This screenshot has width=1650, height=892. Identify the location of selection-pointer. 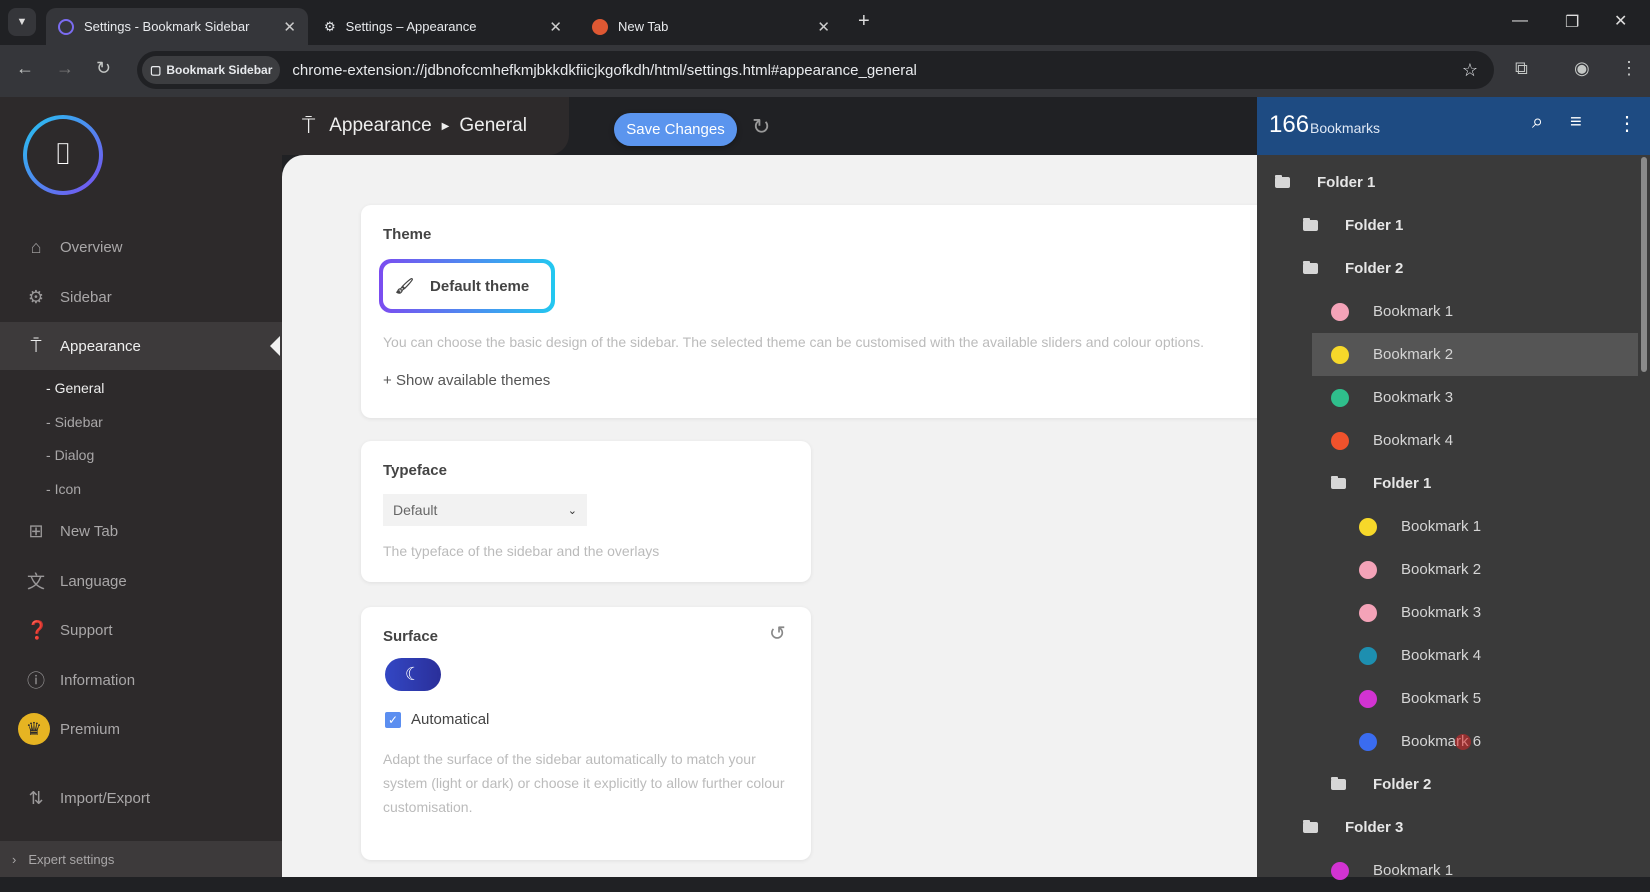
(275, 346).